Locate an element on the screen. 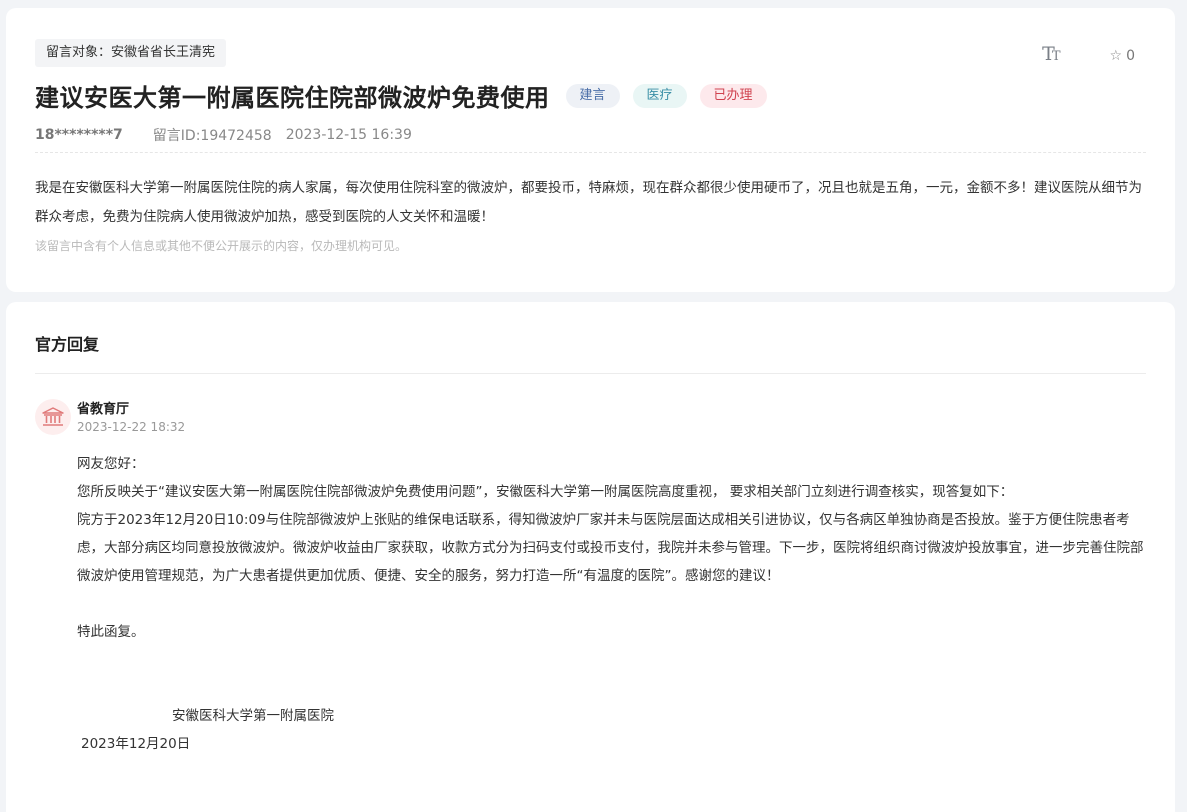 The height and width of the screenshot is (812, 1187). favorite-button: ☆ 0 is located at coordinates (1122, 56).